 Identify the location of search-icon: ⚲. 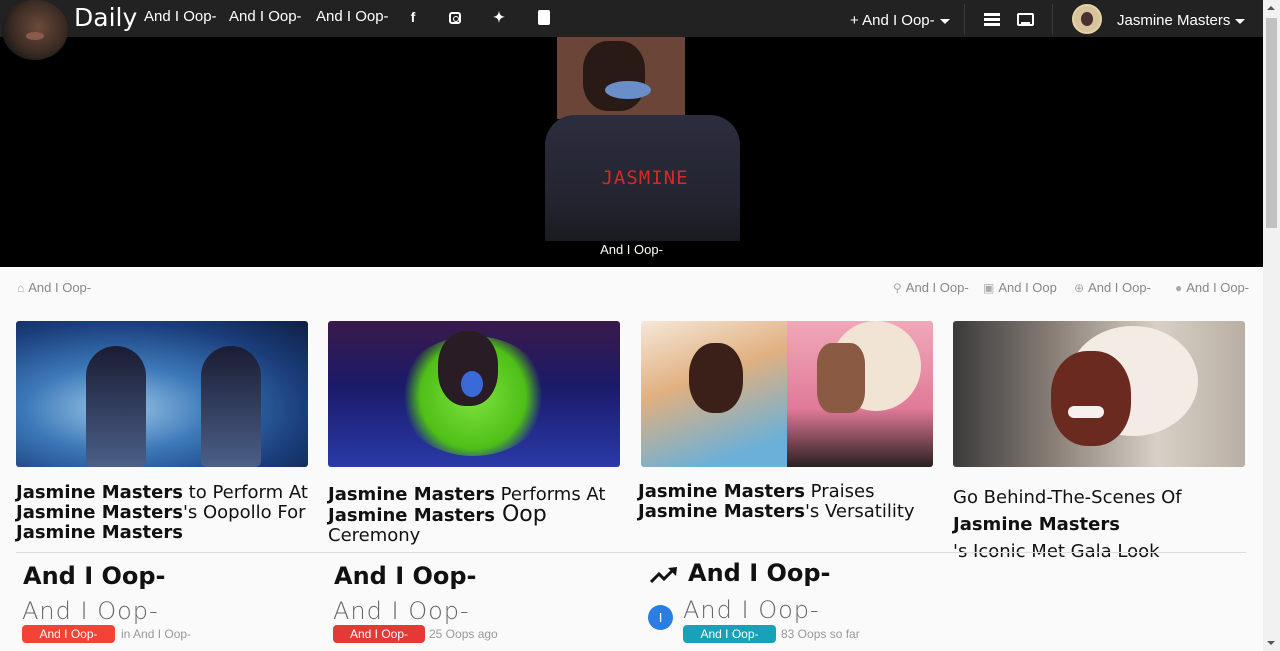
(897, 288).